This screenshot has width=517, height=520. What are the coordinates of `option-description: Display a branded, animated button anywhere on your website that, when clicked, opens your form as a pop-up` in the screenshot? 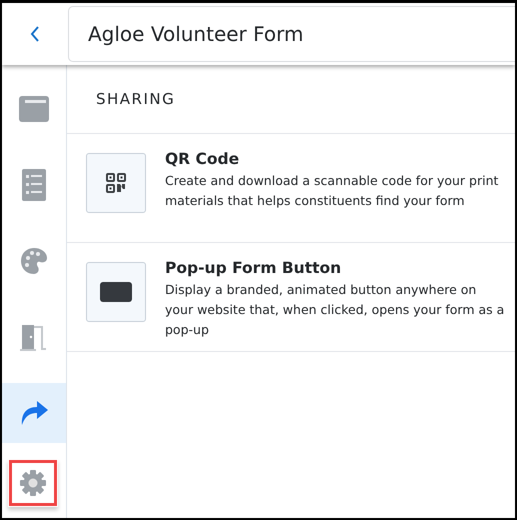 It's located at (335, 310).